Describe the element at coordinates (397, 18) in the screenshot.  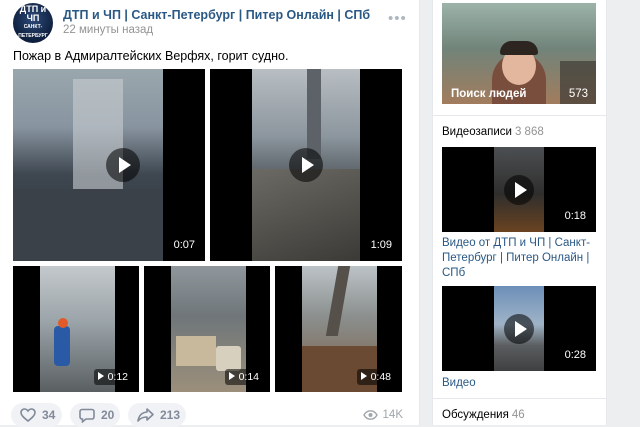
I see `more-options-icon: •••` at that location.